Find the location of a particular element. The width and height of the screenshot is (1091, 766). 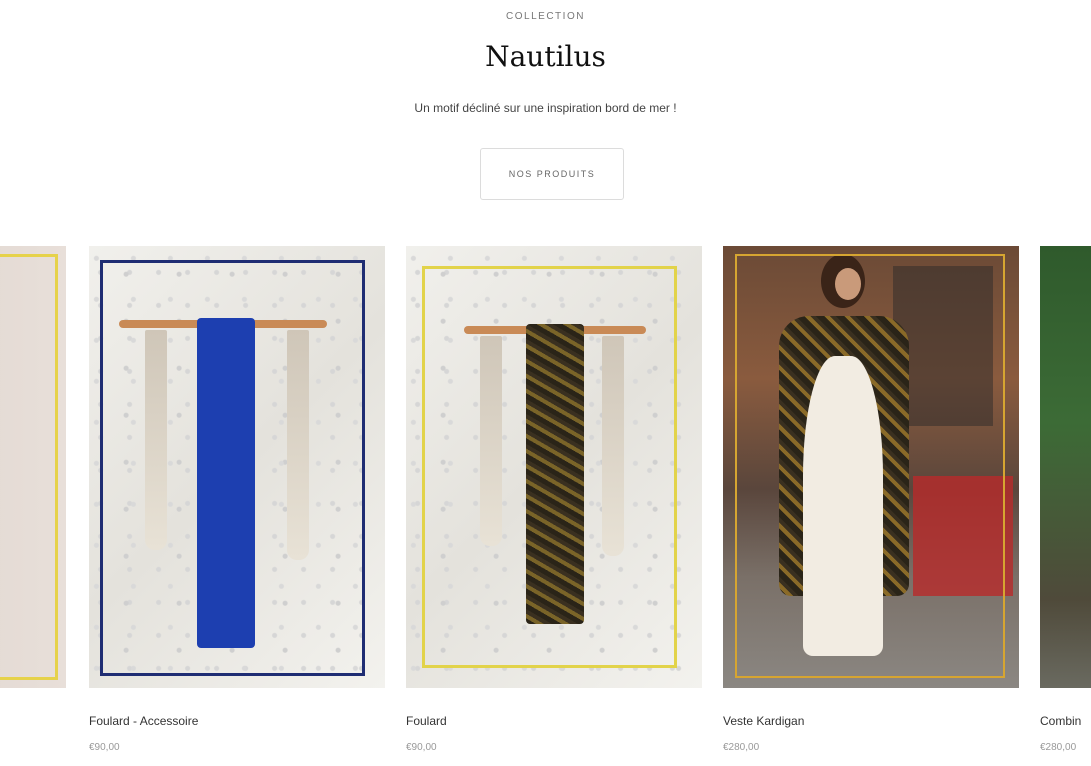

product-name: Foulard is located at coordinates (554, 721).